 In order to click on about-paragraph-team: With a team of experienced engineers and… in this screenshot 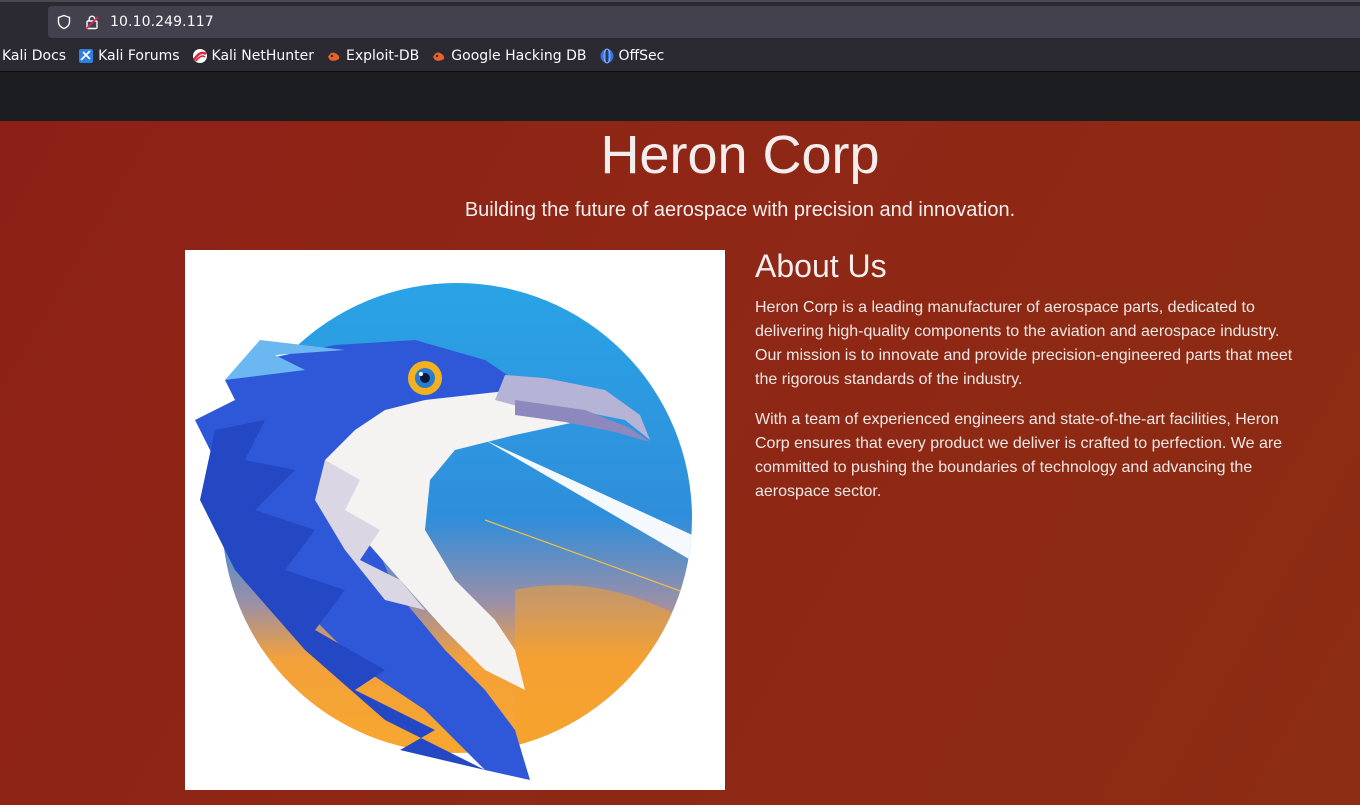, I will do `click(1019, 455)`.